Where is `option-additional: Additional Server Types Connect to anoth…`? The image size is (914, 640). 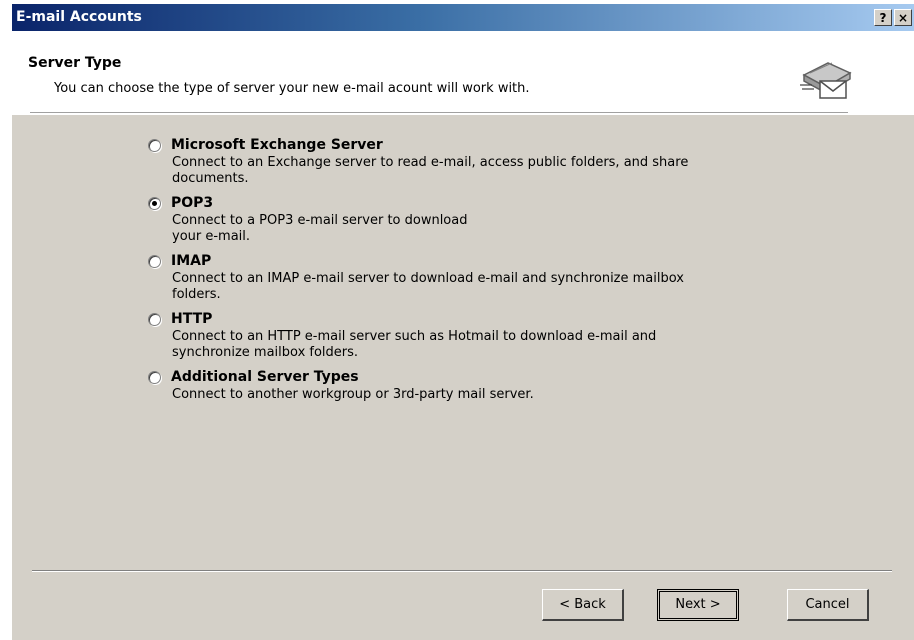
option-additional: Additional Server Types Connect to anoth… is located at coordinates (440, 385).